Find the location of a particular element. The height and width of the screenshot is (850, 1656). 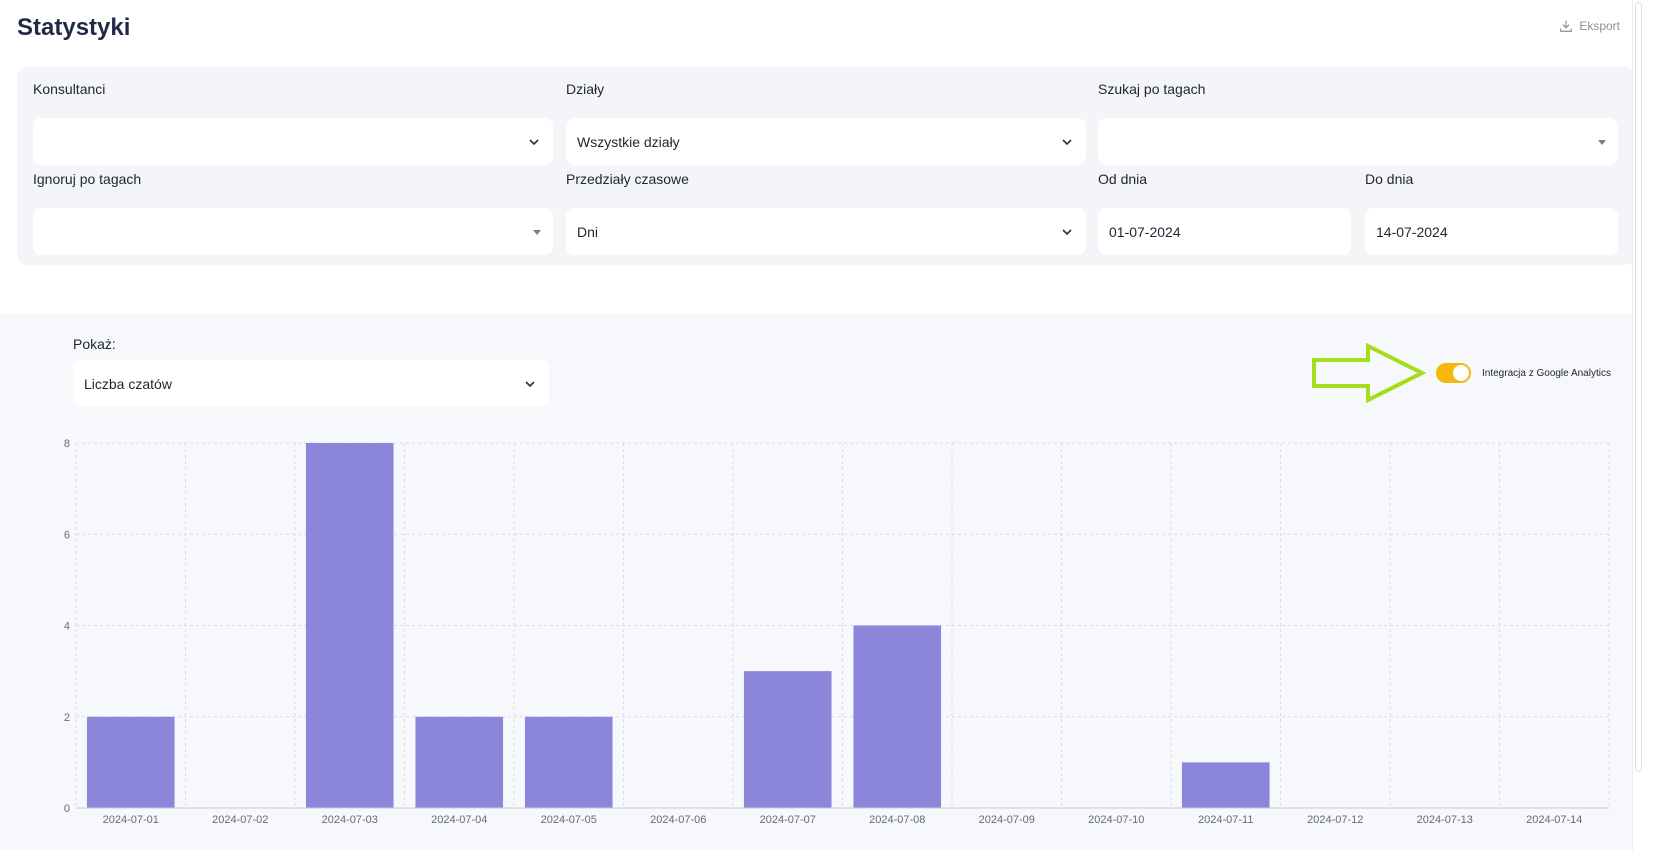

download-icon is located at coordinates (1566, 26).